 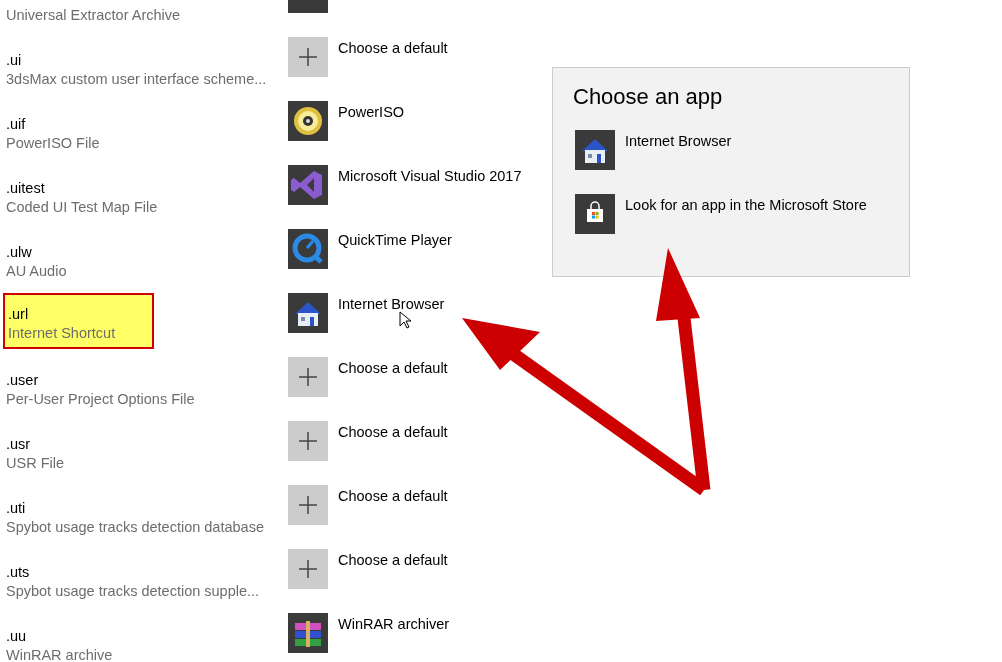 I want to click on file-type-description: Universal Extractor Archive, so click(x=94, y=15).